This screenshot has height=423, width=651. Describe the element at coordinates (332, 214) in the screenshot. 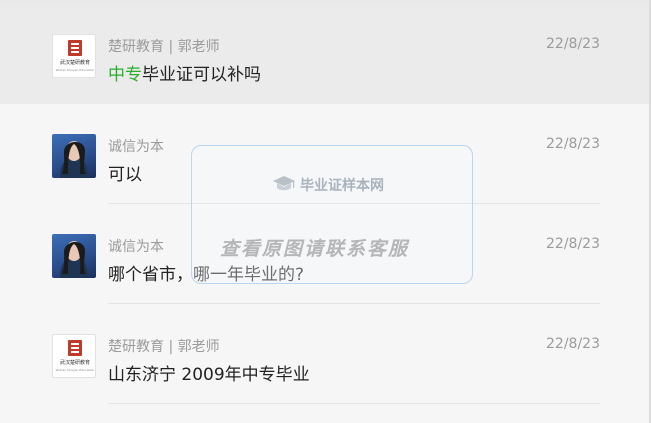

I see `watermark-overlay: 毕业证样本网 查看原图请联系客服` at that location.